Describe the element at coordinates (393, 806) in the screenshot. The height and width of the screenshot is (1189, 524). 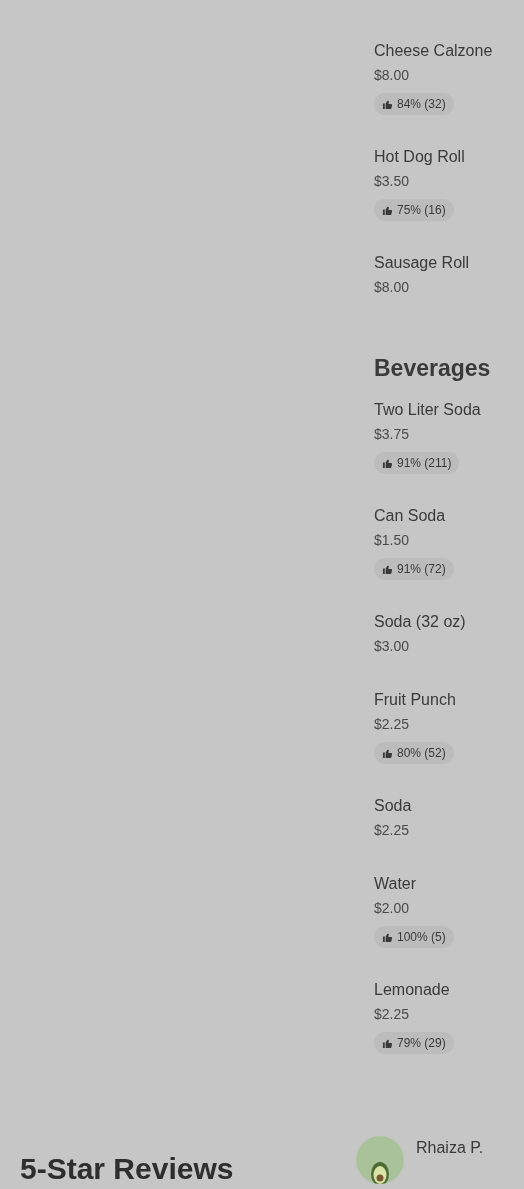
I see `item-name: Soda` at that location.